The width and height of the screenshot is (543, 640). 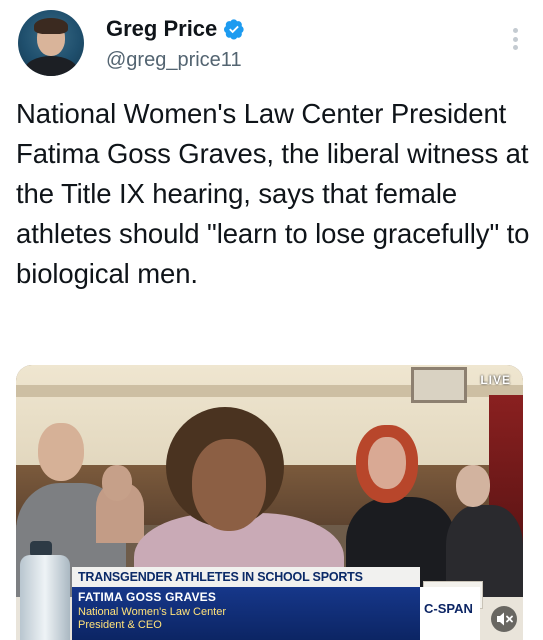 What do you see at coordinates (147, 597) in the screenshot?
I see `chyron-name: FATIMA GOSS GRAVES` at bounding box center [147, 597].